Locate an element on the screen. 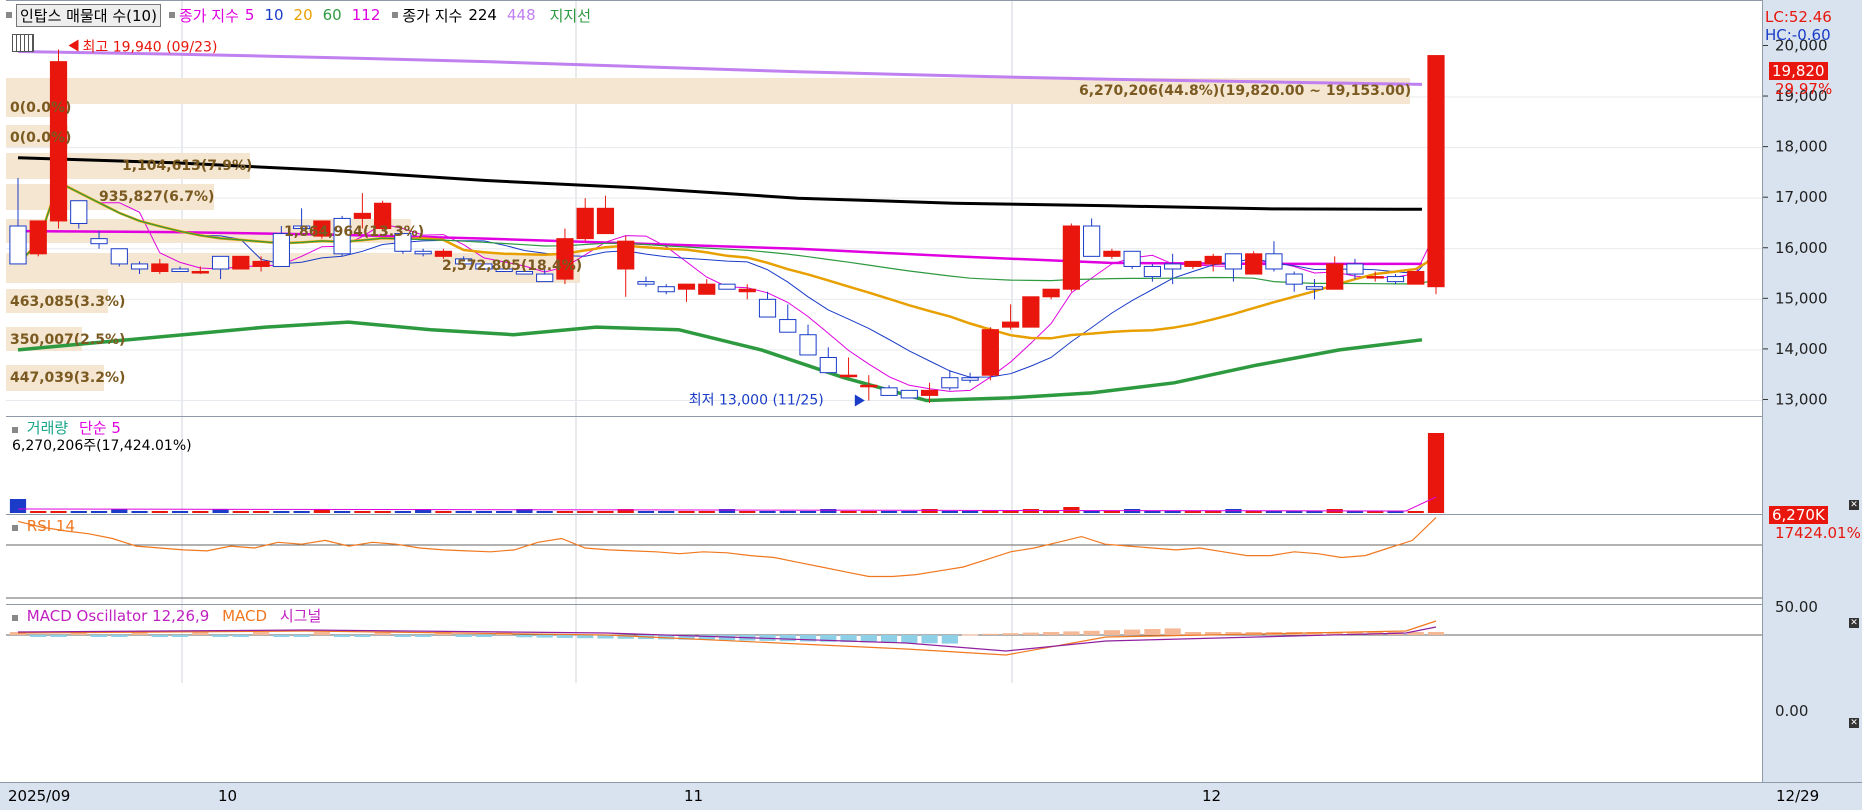  ma-period-5: 5 is located at coordinates (250, 15).